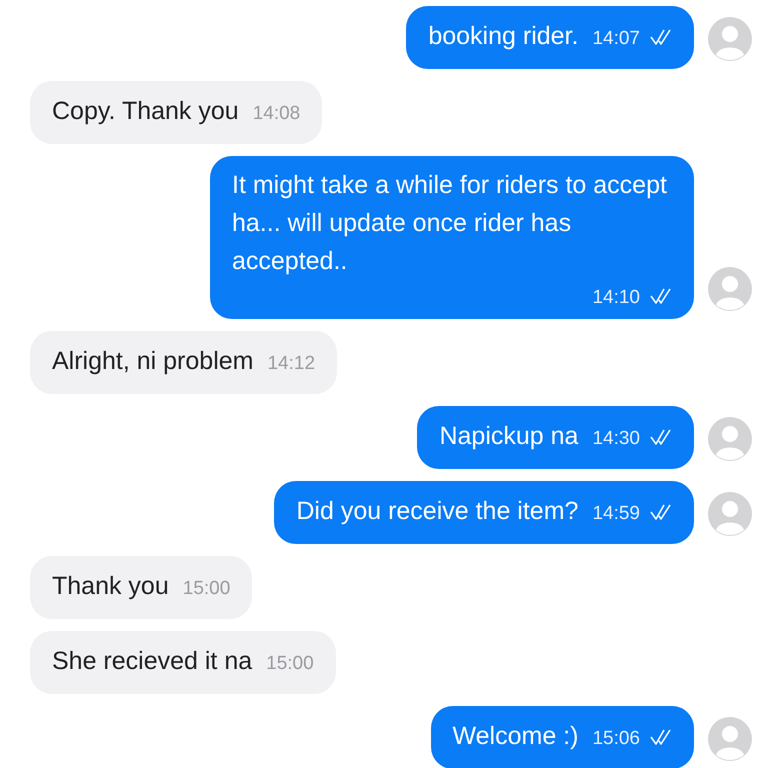  I want to click on message-time: 14:30, so click(616, 438).